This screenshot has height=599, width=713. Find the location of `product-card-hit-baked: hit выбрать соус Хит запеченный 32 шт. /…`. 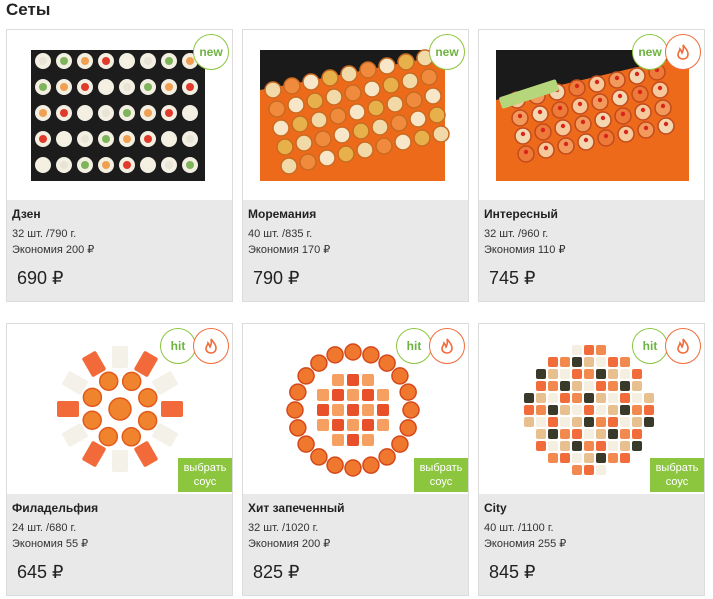

product-card-hit-baked: hit выбрать соус Хит запеченный 32 шт. /… is located at coordinates (355, 459).